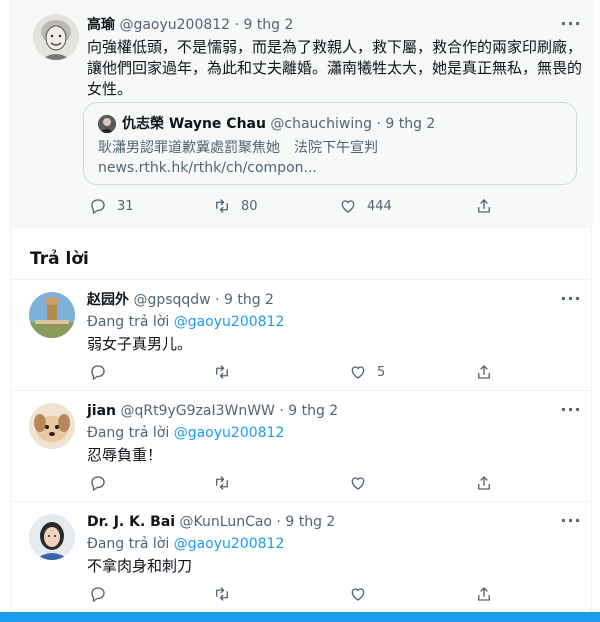  What do you see at coordinates (335, 47) in the screenshot?
I see `tweet-text-line: 向強權低頭，不是懦弱，而是為了救親人，救下屬，救合作的兩家印刷廠，` at bounding box center [335, 47].